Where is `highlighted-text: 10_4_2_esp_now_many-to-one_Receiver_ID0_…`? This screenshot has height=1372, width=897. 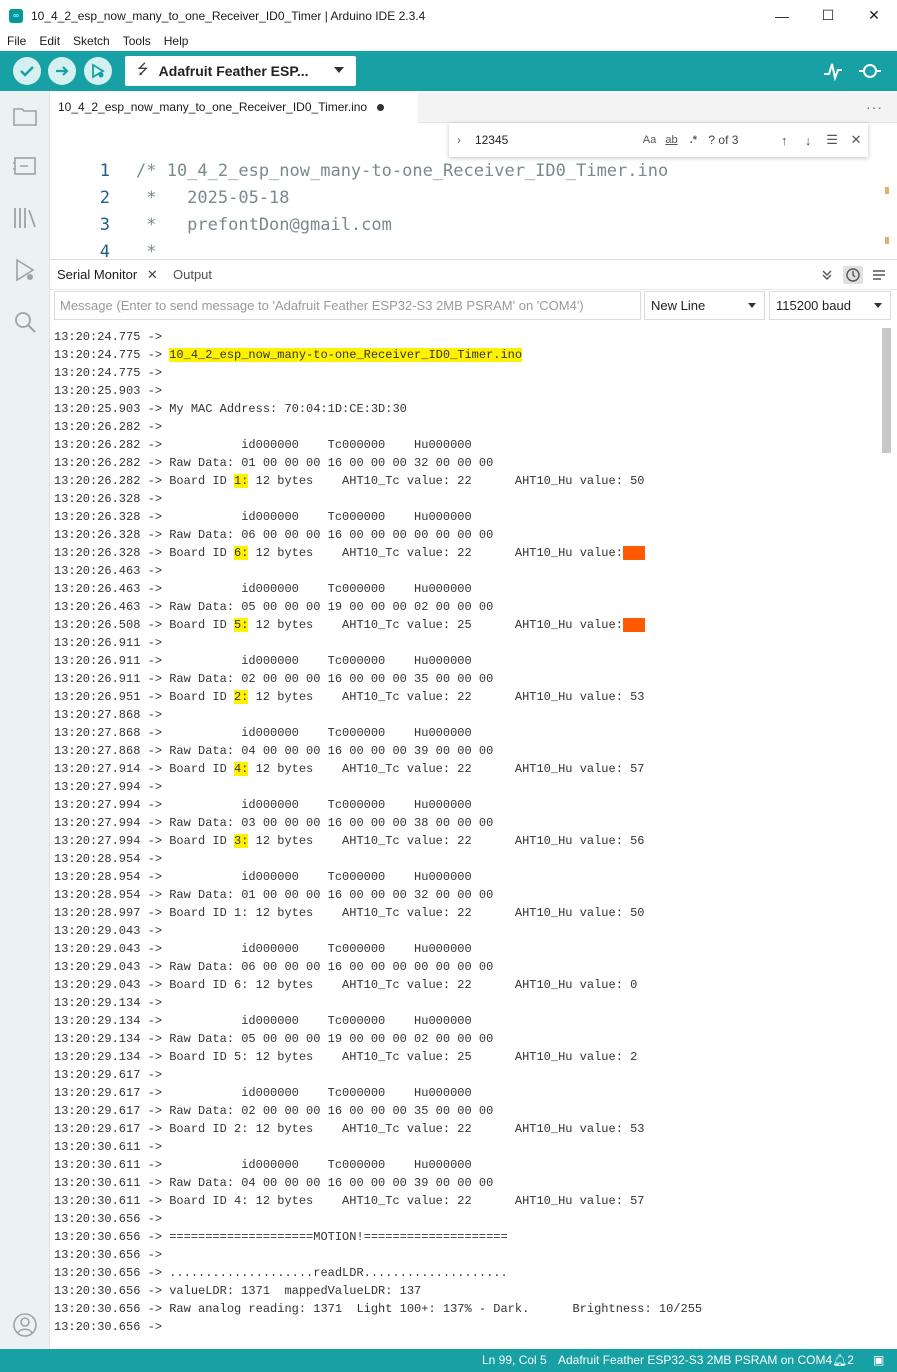 highlighted-text: 10_4_2_esp_now_many-to-one_Receiver_ID0_… is located at coordinates (346, 355).